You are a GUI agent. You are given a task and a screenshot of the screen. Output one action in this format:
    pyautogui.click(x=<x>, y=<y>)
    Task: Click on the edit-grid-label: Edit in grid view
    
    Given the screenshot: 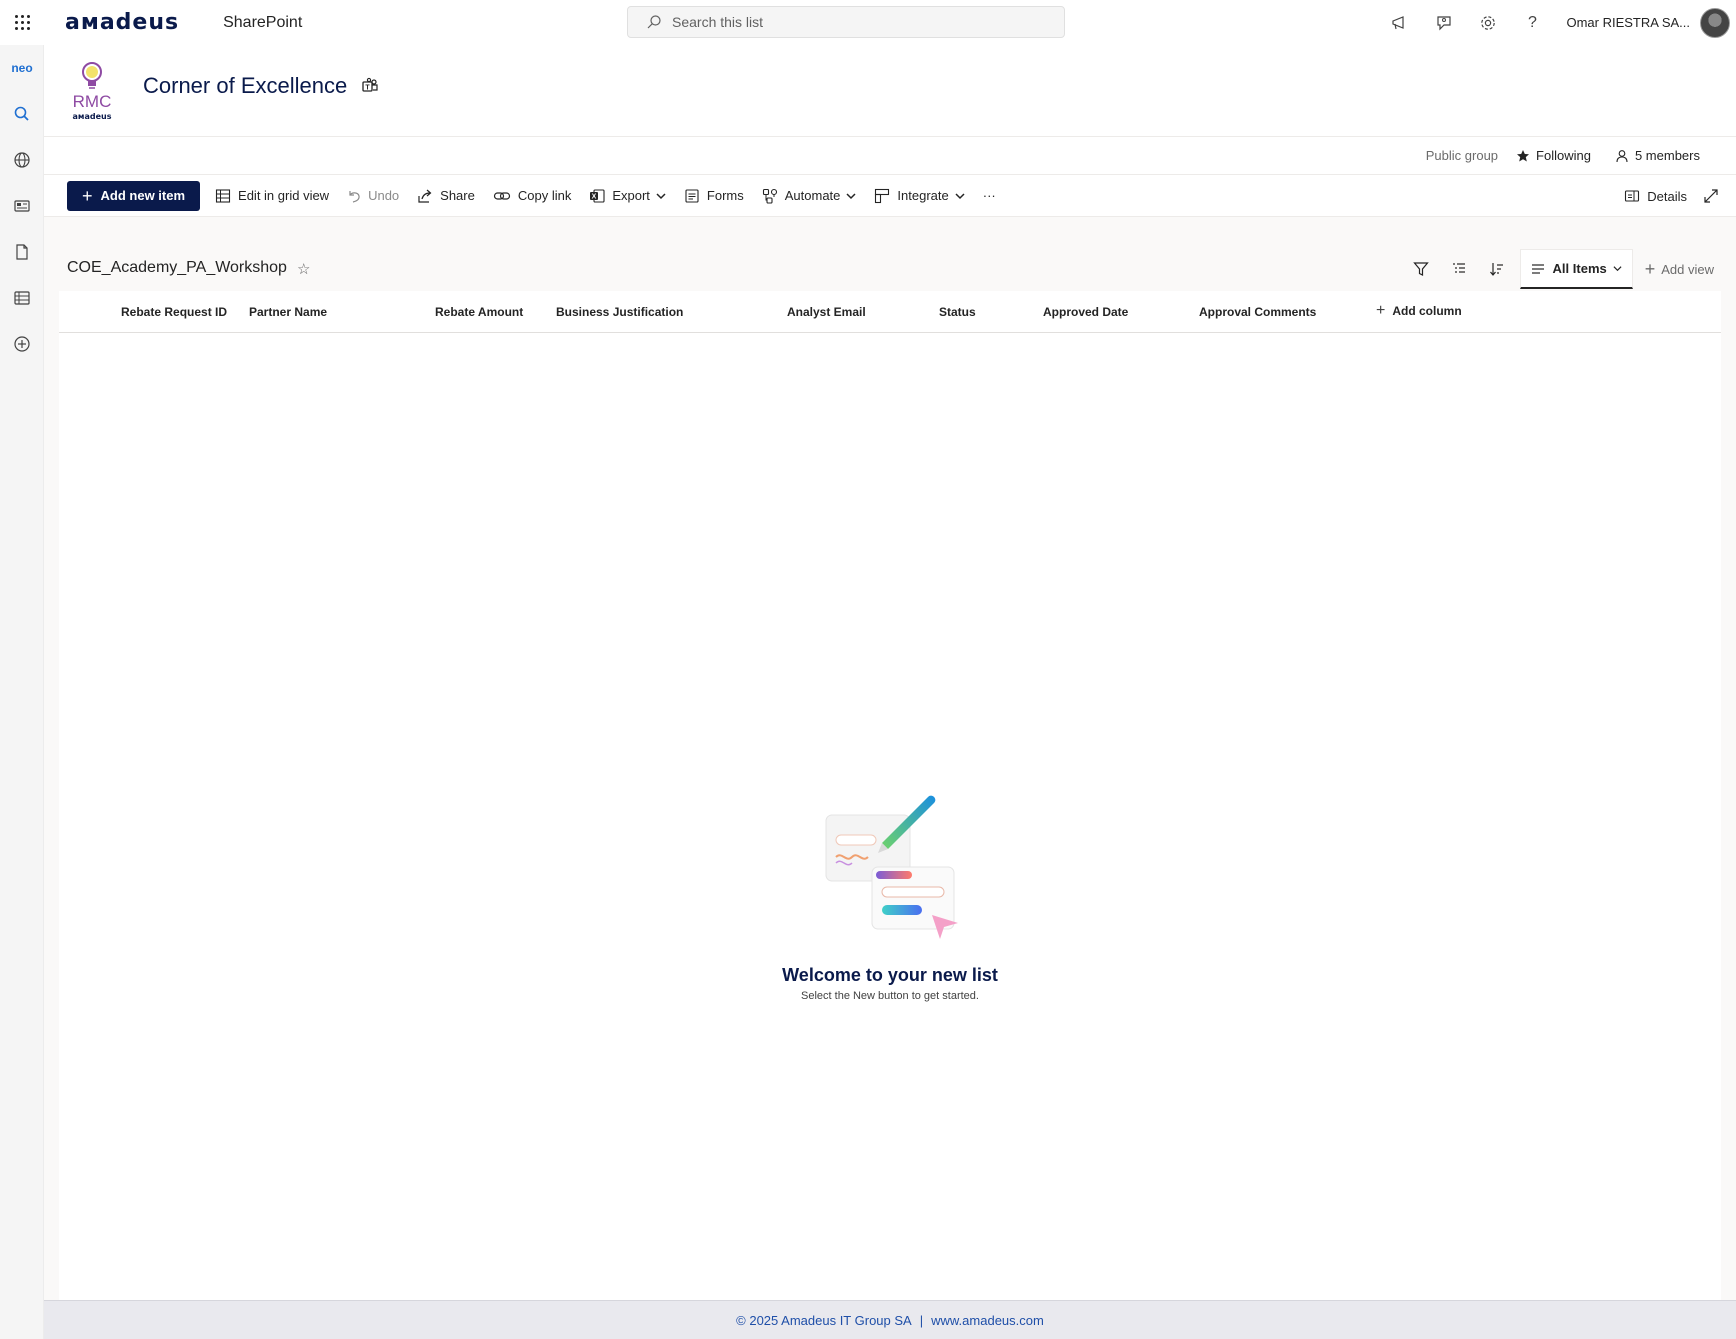 What is the action you would take?
    pyautogui.click(x=284, y=195)
    